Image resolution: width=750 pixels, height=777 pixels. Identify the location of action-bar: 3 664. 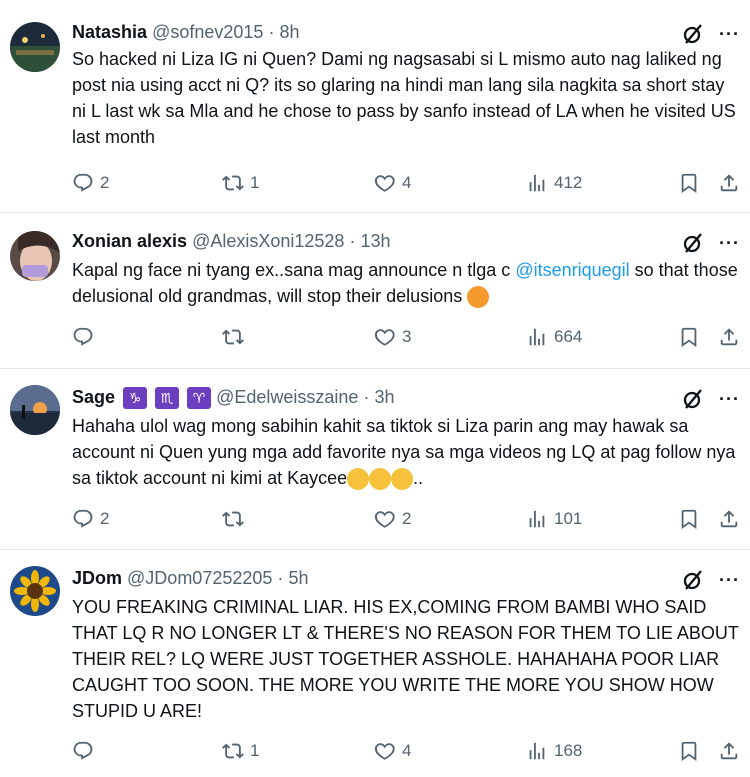
(410, 339).